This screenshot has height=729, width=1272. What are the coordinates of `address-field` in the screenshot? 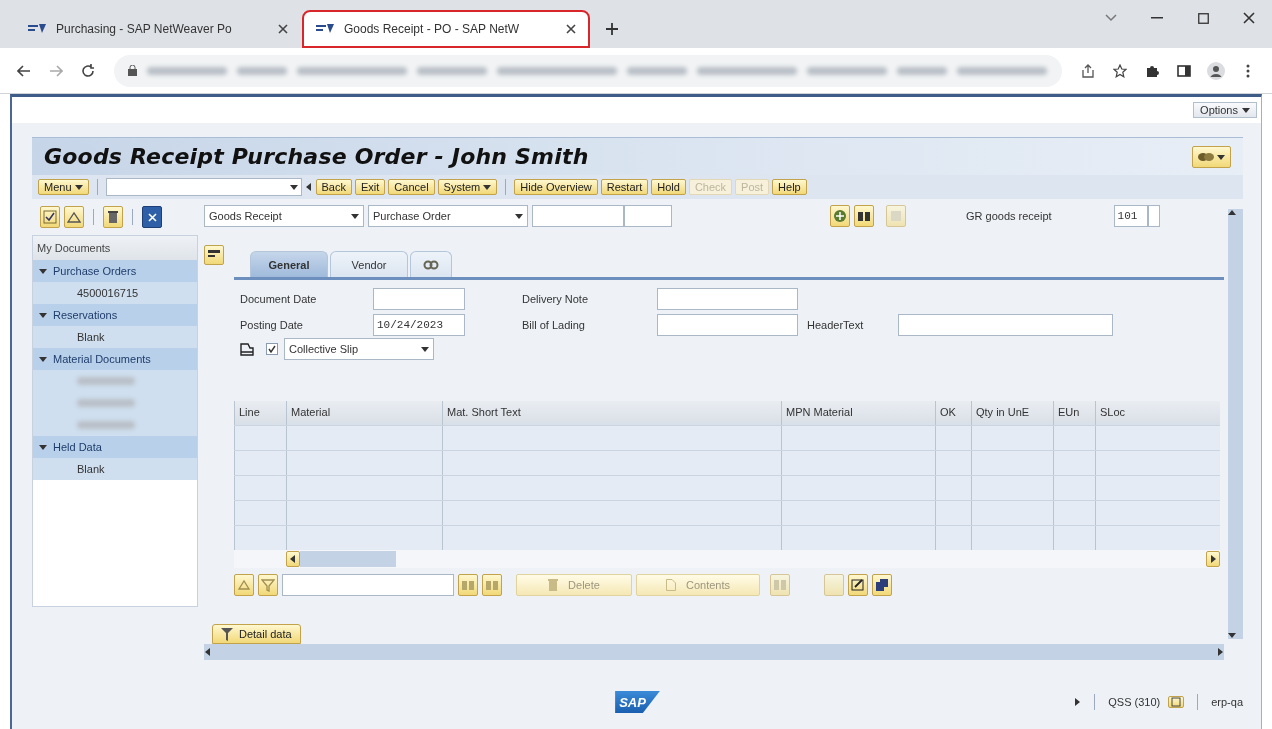 It's located at (588, 70).